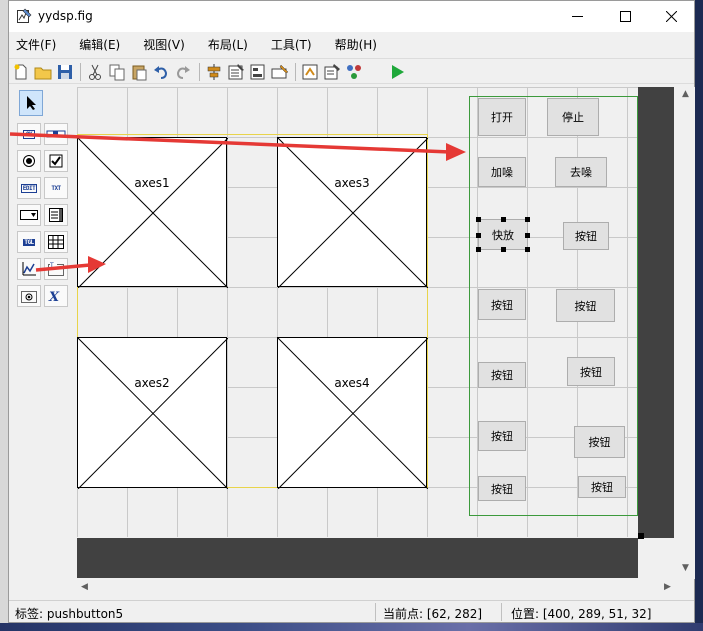 The height and width of the screenshot is (631, 703). What do you see at coordinates (502, 172) in the screenshot?
I see `add-noise-button: 加噪` at bounding box center [502, 172].